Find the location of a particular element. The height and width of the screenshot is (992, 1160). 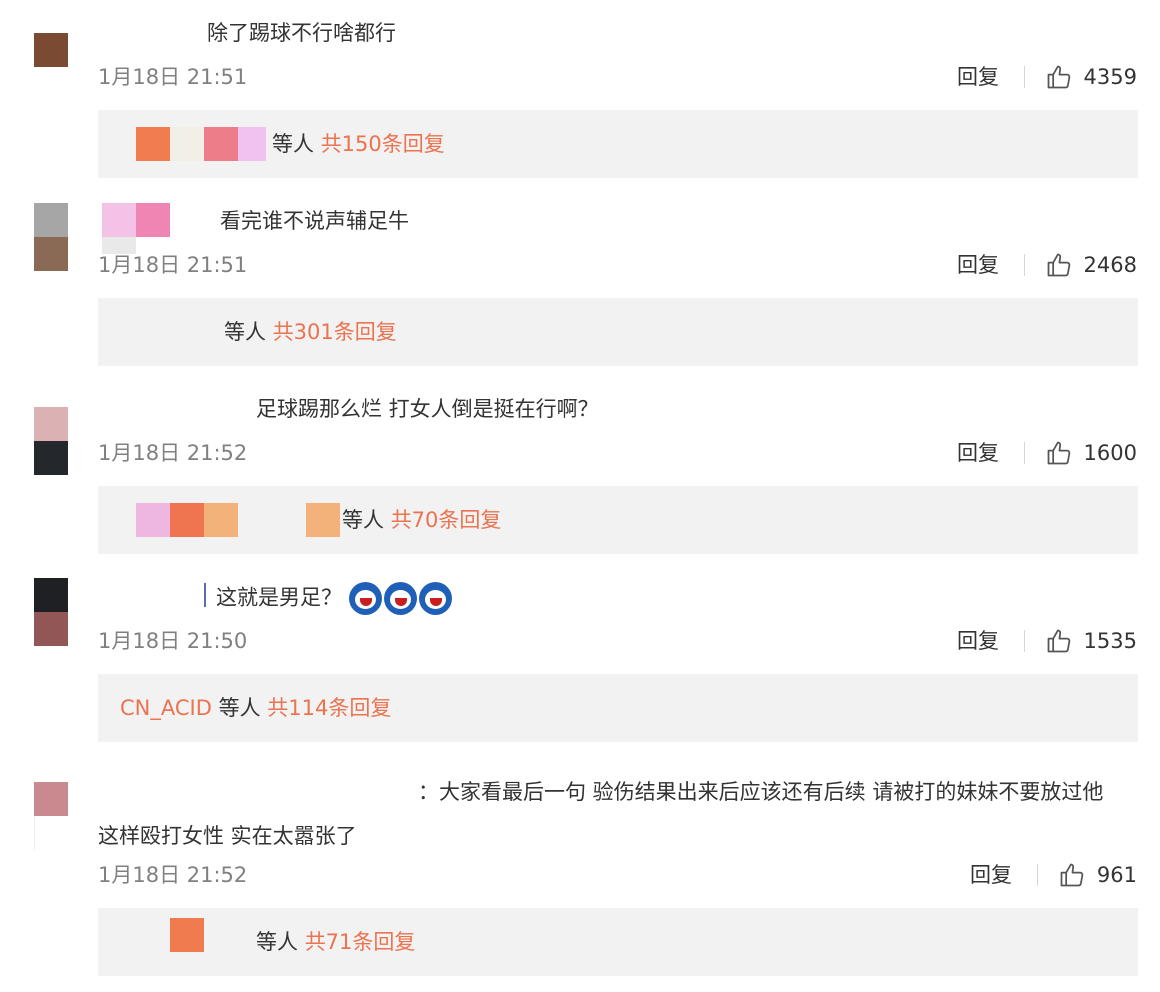

like-count: 2468 is located at coordinates (1110, 265).